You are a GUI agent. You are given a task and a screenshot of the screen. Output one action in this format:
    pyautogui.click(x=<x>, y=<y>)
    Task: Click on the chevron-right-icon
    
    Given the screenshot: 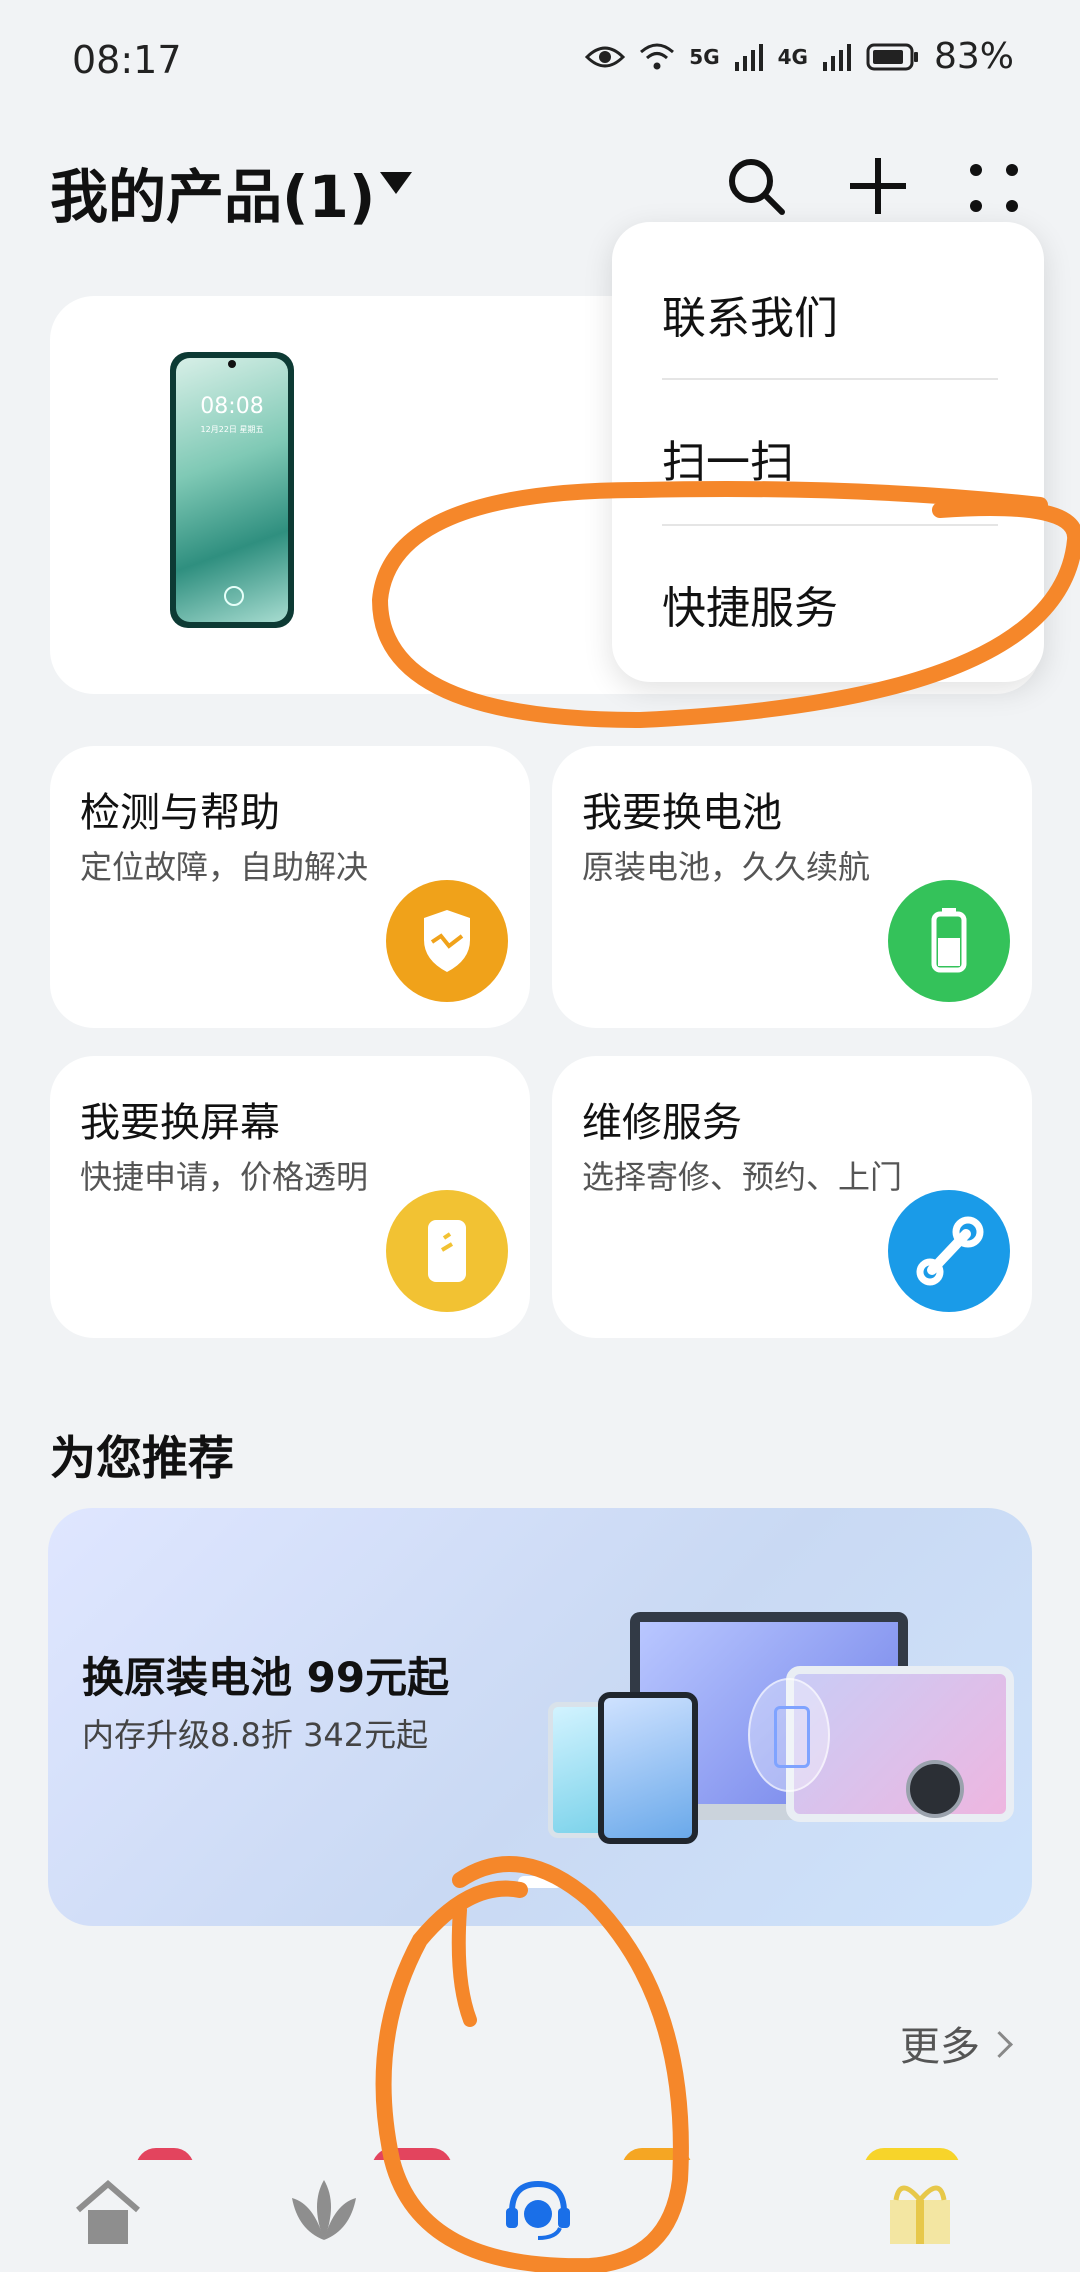 What is the action you would take?
    pyautogui.click(x=999, y=2044)
    